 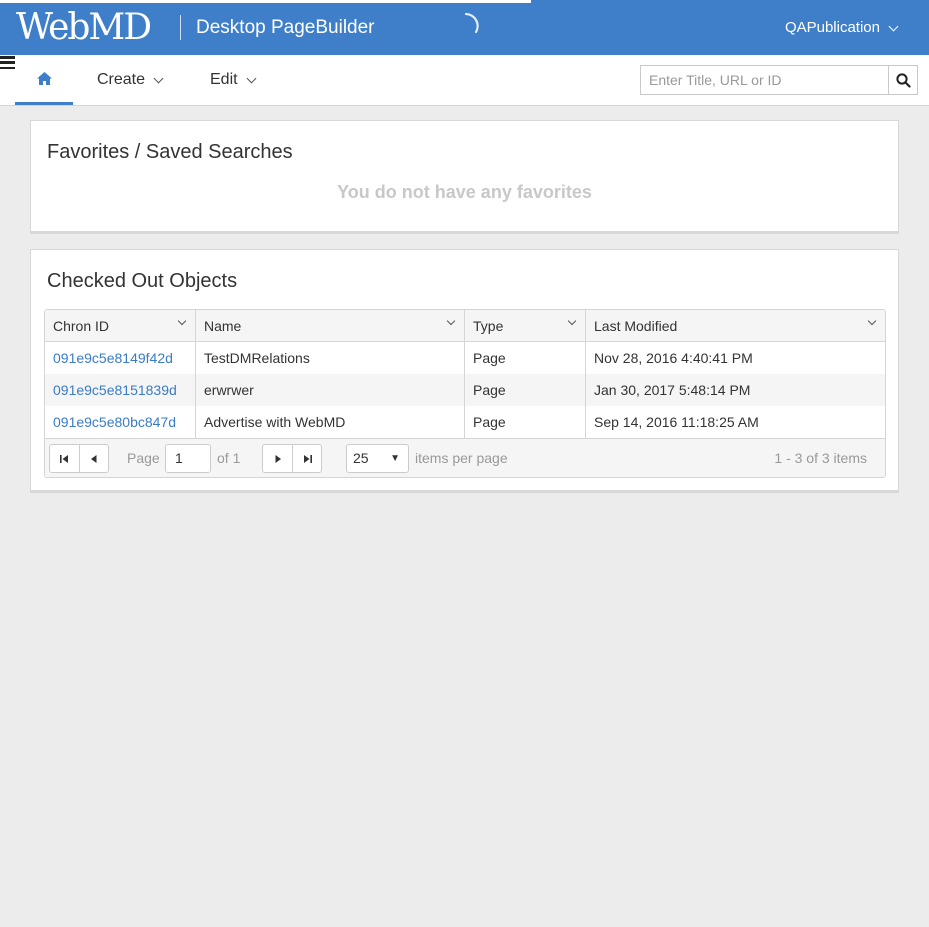 What do you see at coordinates (330, 422) in the screenshot?
I see `object-name: Advertise with WebMD` at bounding box center [330, 422].